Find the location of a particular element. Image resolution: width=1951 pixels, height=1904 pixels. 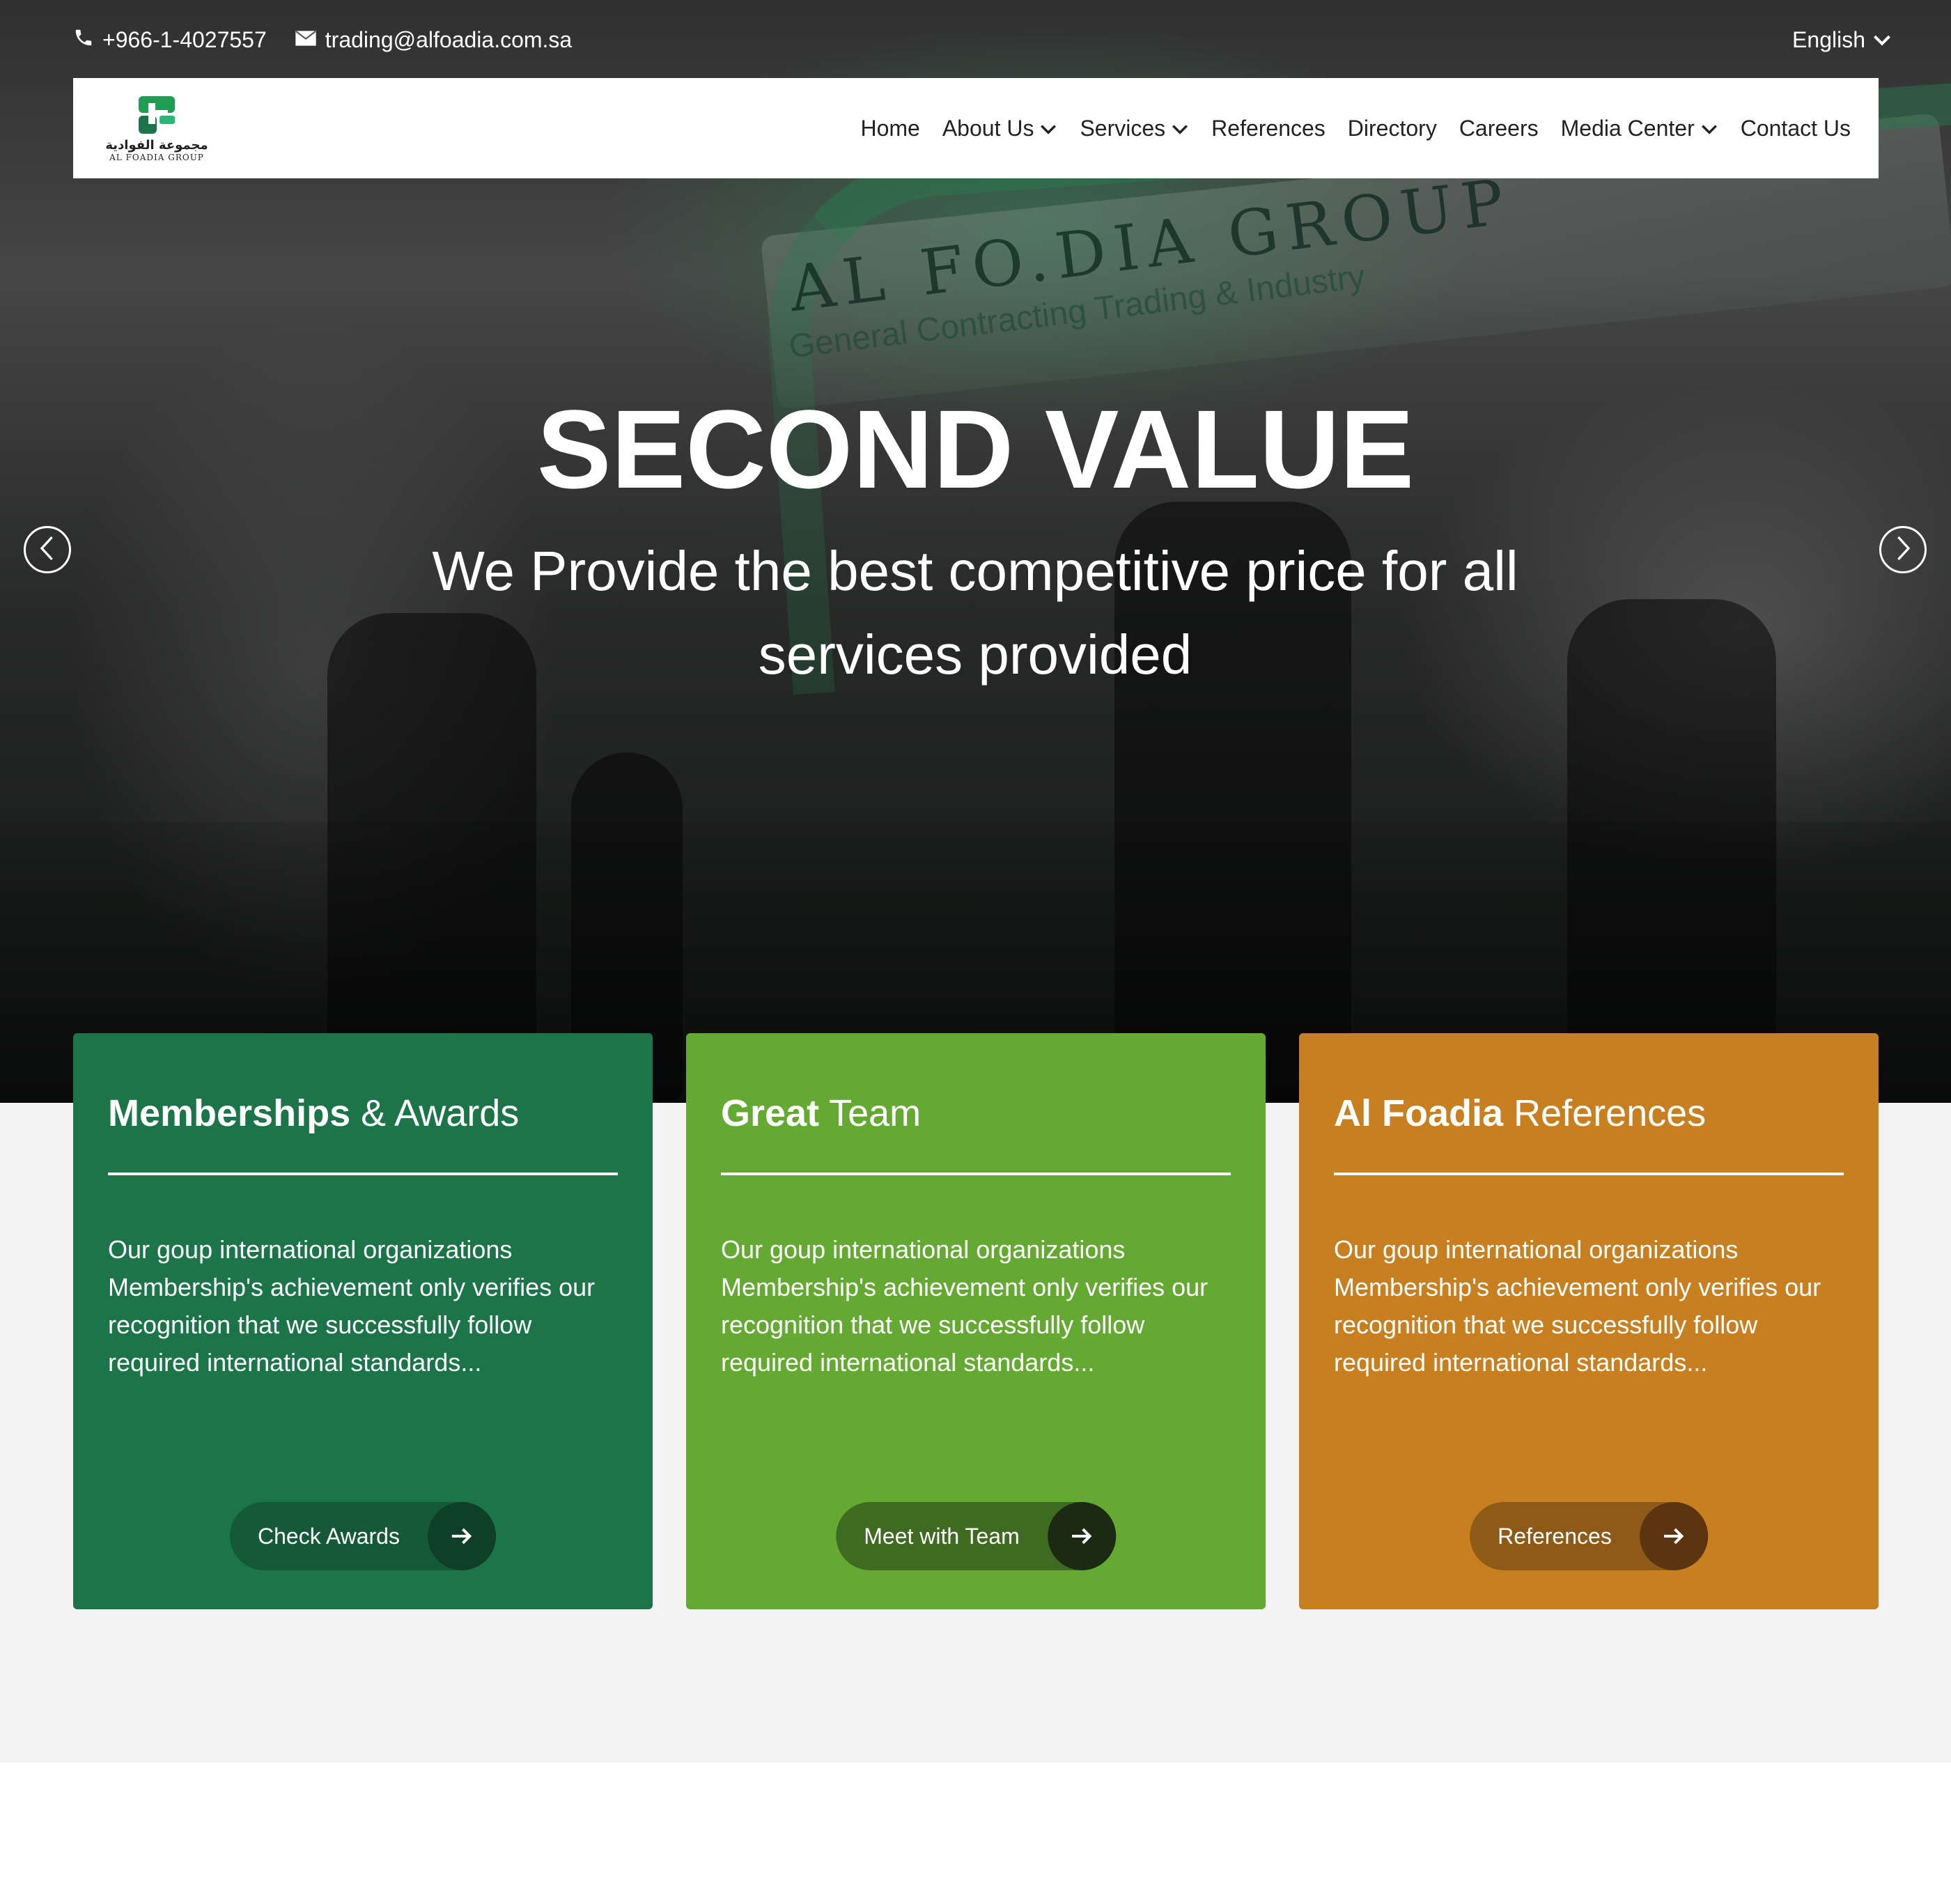

card-title-bold: Memberships is located at coordinates (229, 1113).